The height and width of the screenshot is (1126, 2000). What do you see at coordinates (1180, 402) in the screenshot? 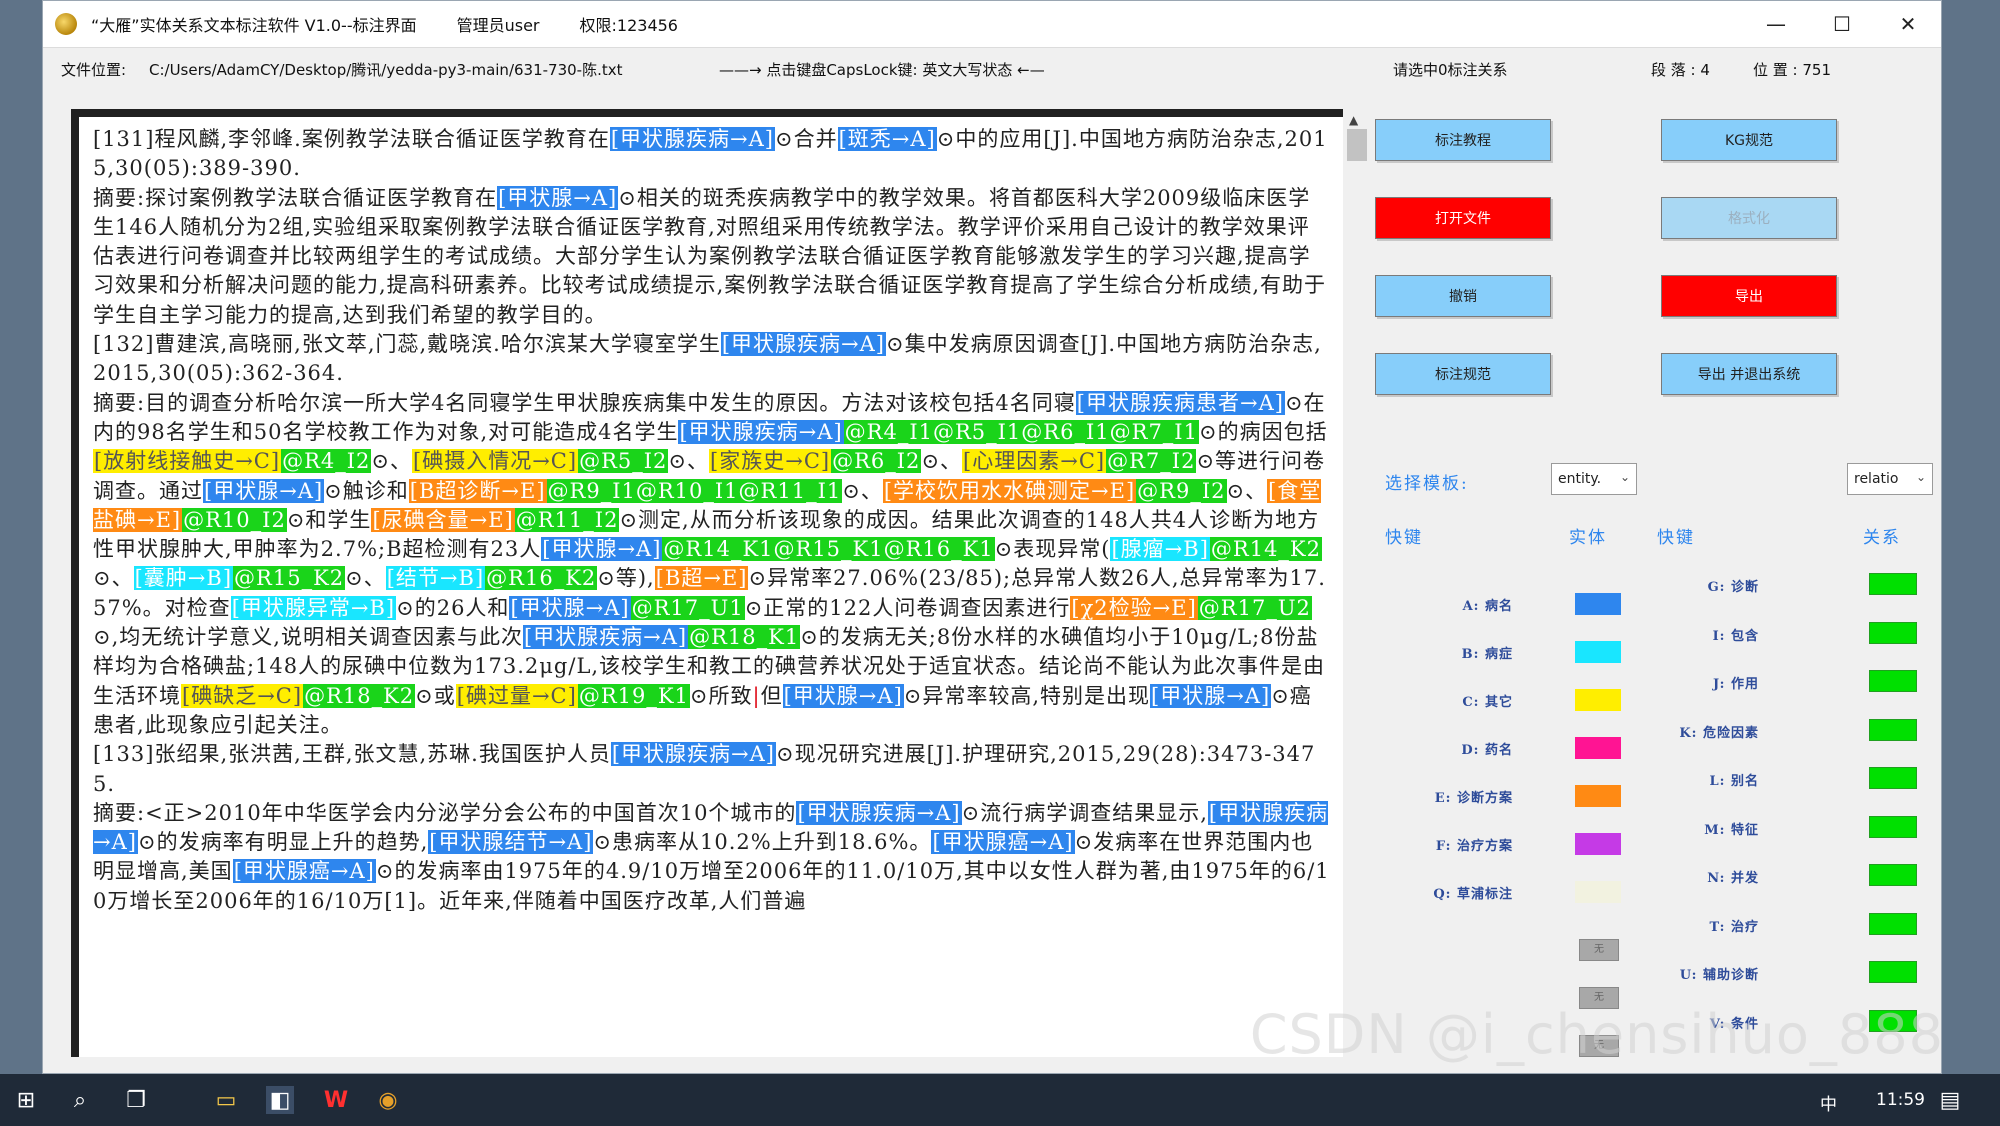
I see `entity-tag: [甲状腺疾病患者→A]` at bounding box center [1180, 402].